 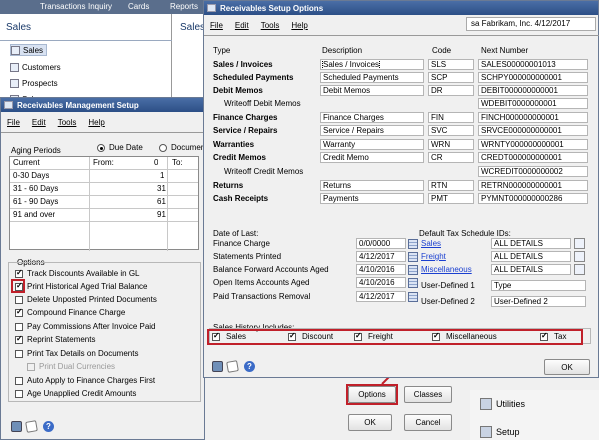 I want to click on aging-row-from: 0, so click(x=156, y=162).